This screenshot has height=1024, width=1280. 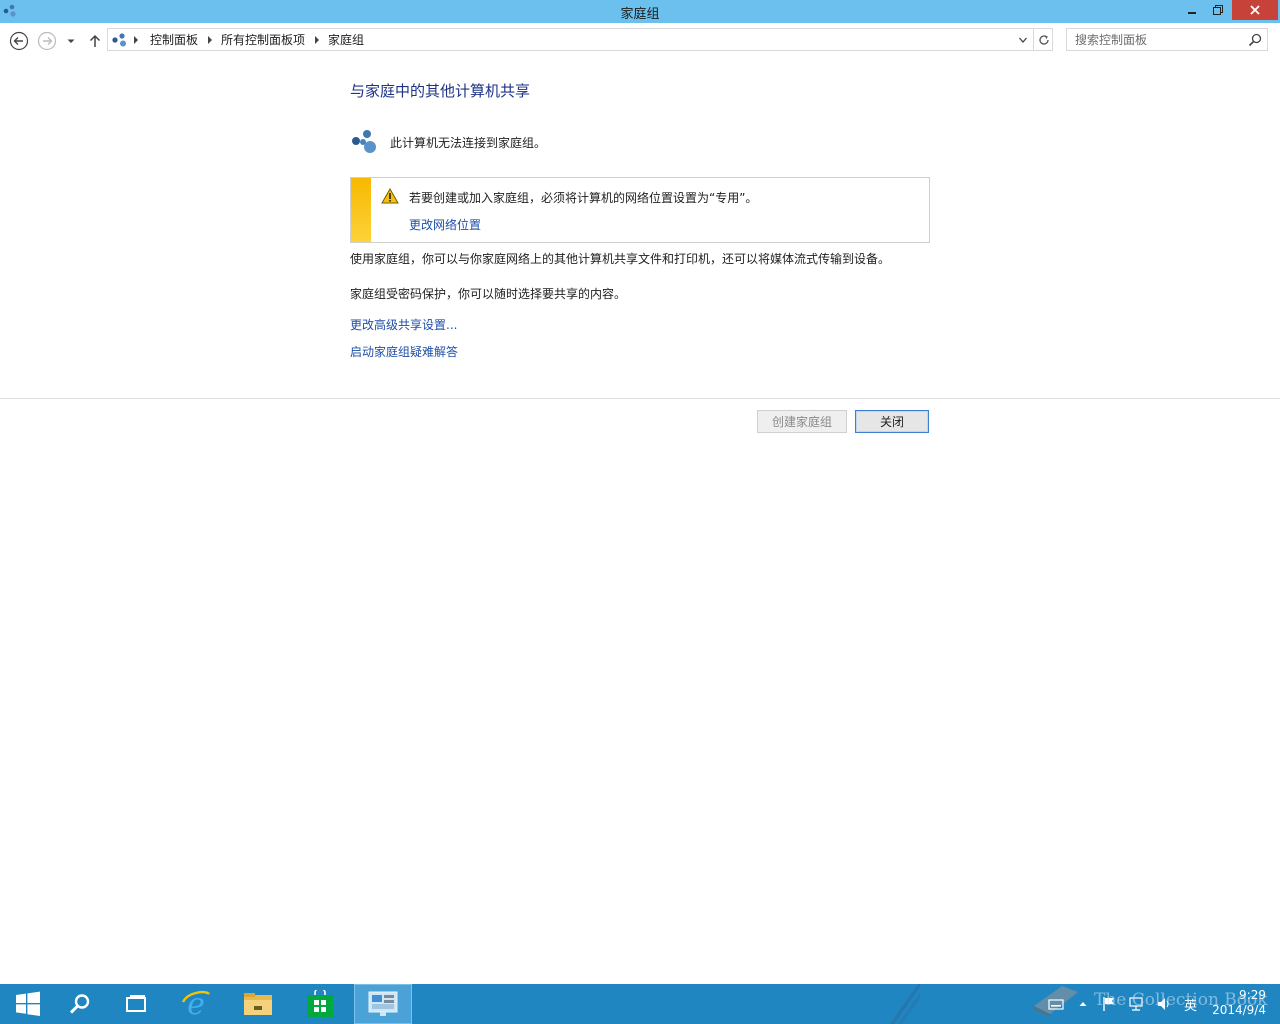 I want to click on file-explorer-icon, so click(x=258, y=1004).